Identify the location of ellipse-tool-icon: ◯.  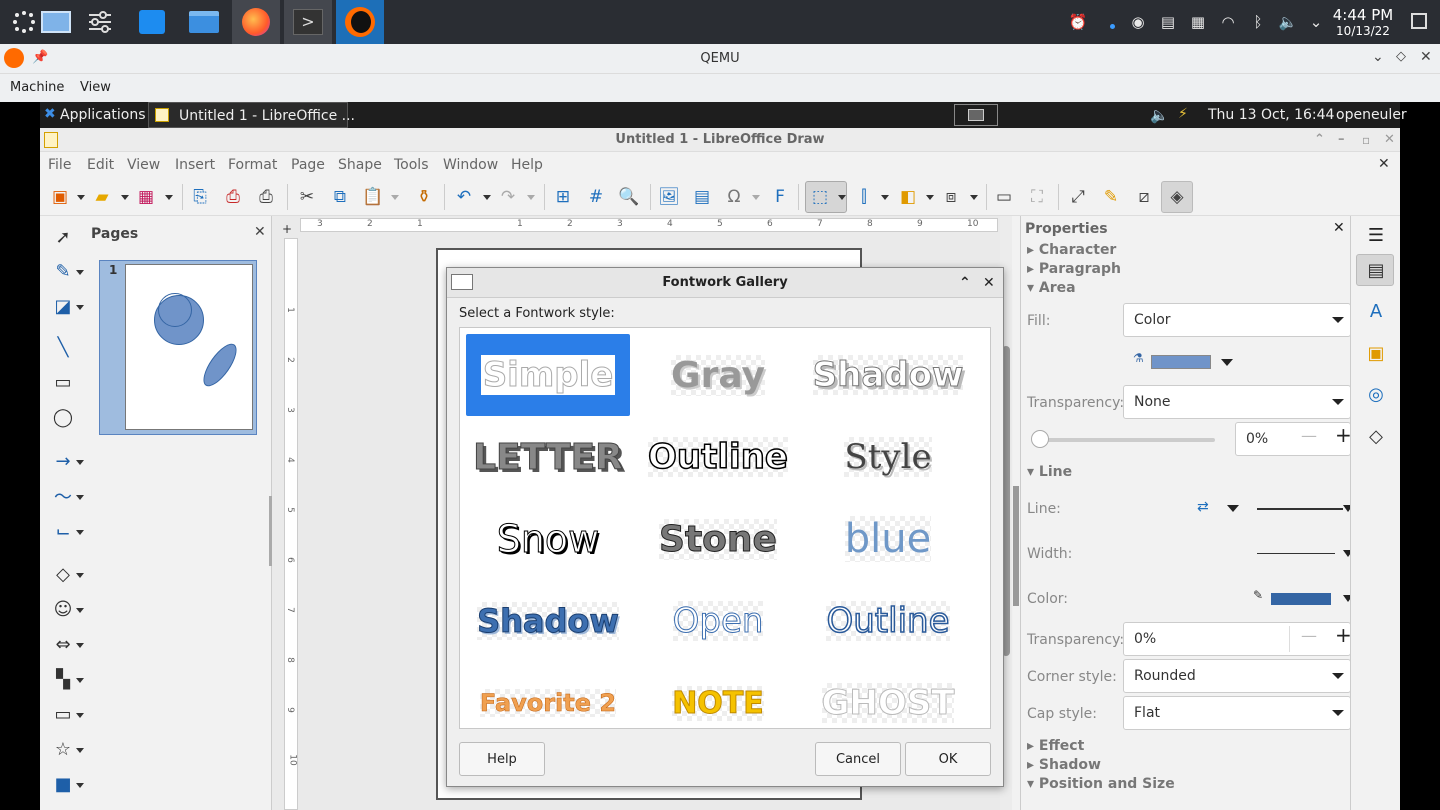
(63, 417).